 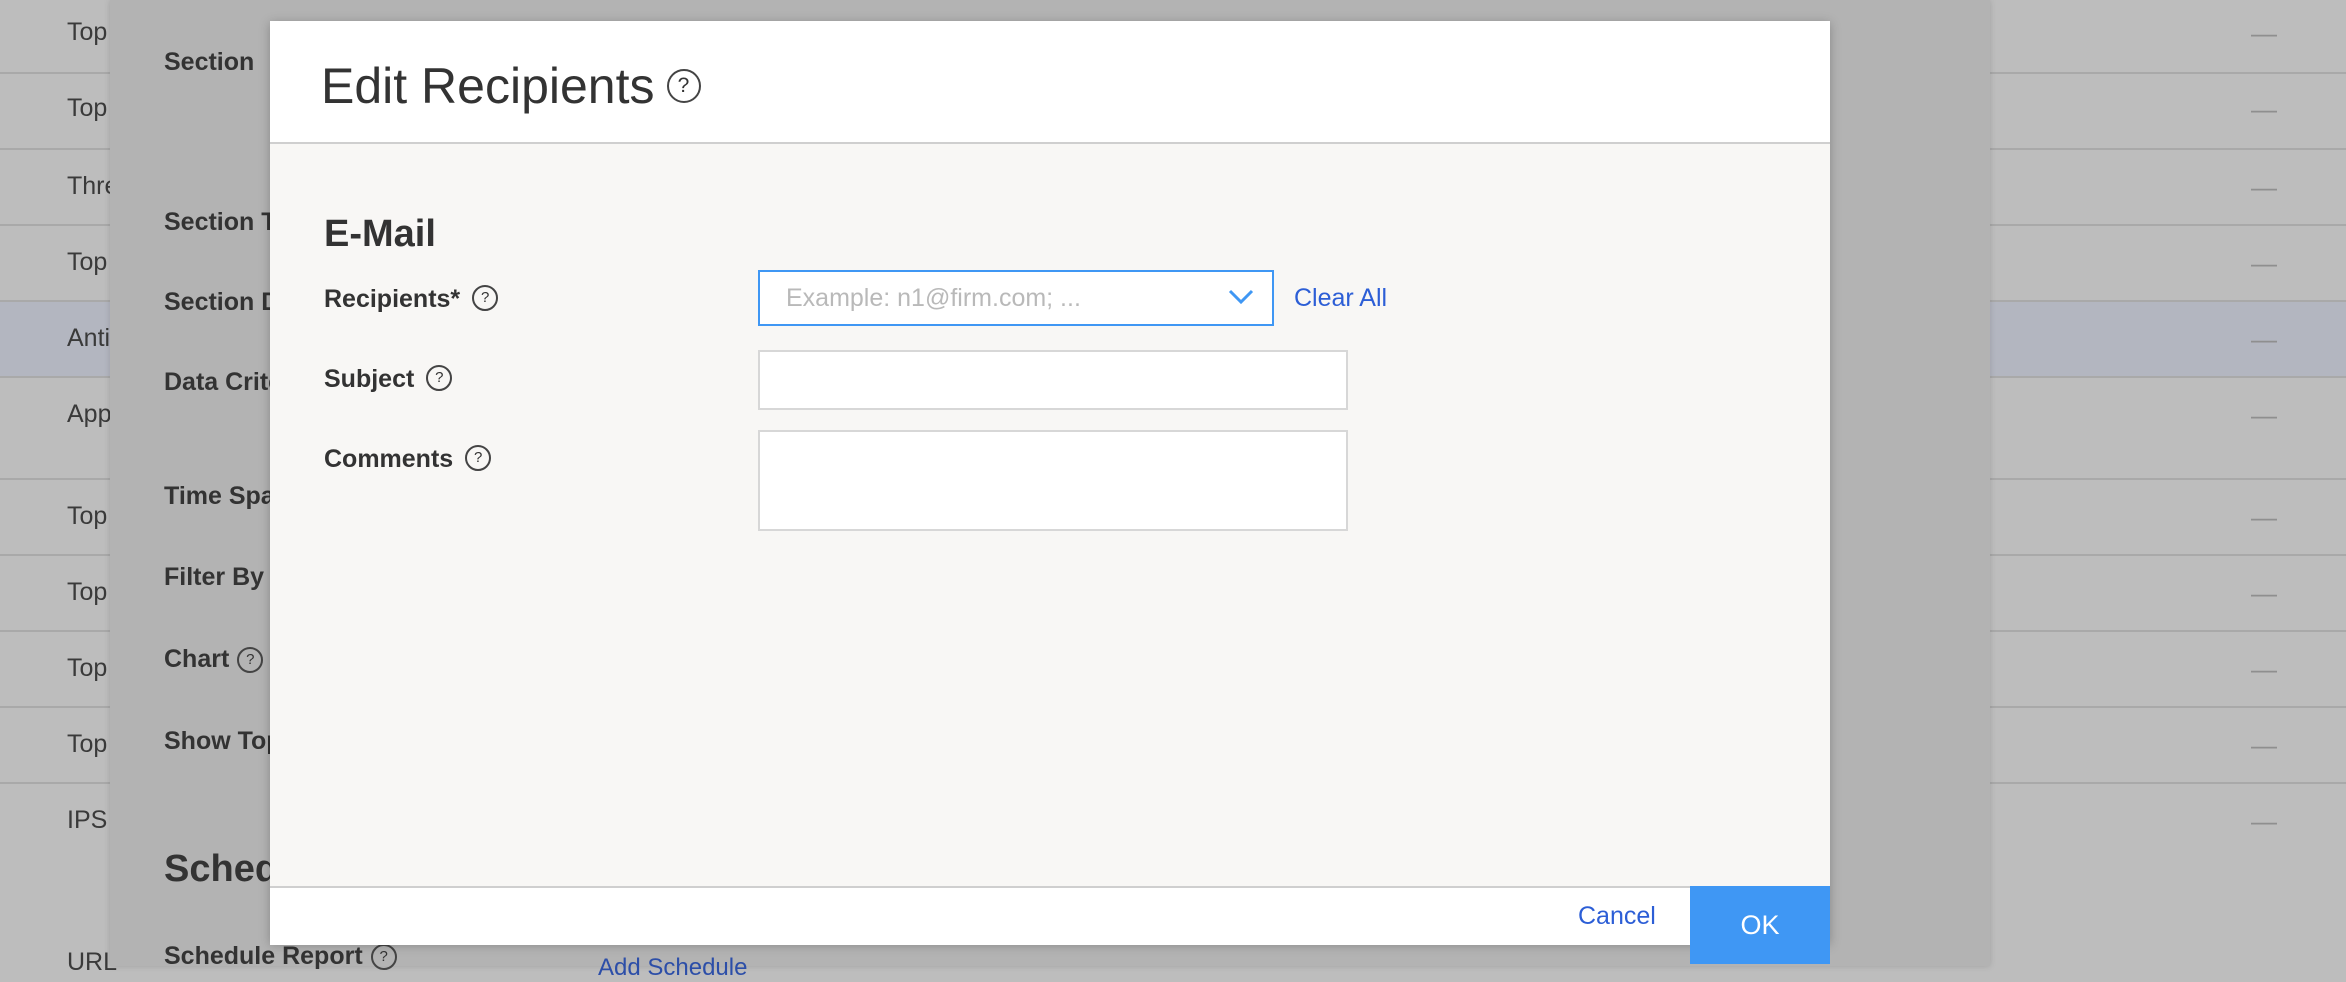 I want to click on recipients-combobox, so click(x=1016, y=298).